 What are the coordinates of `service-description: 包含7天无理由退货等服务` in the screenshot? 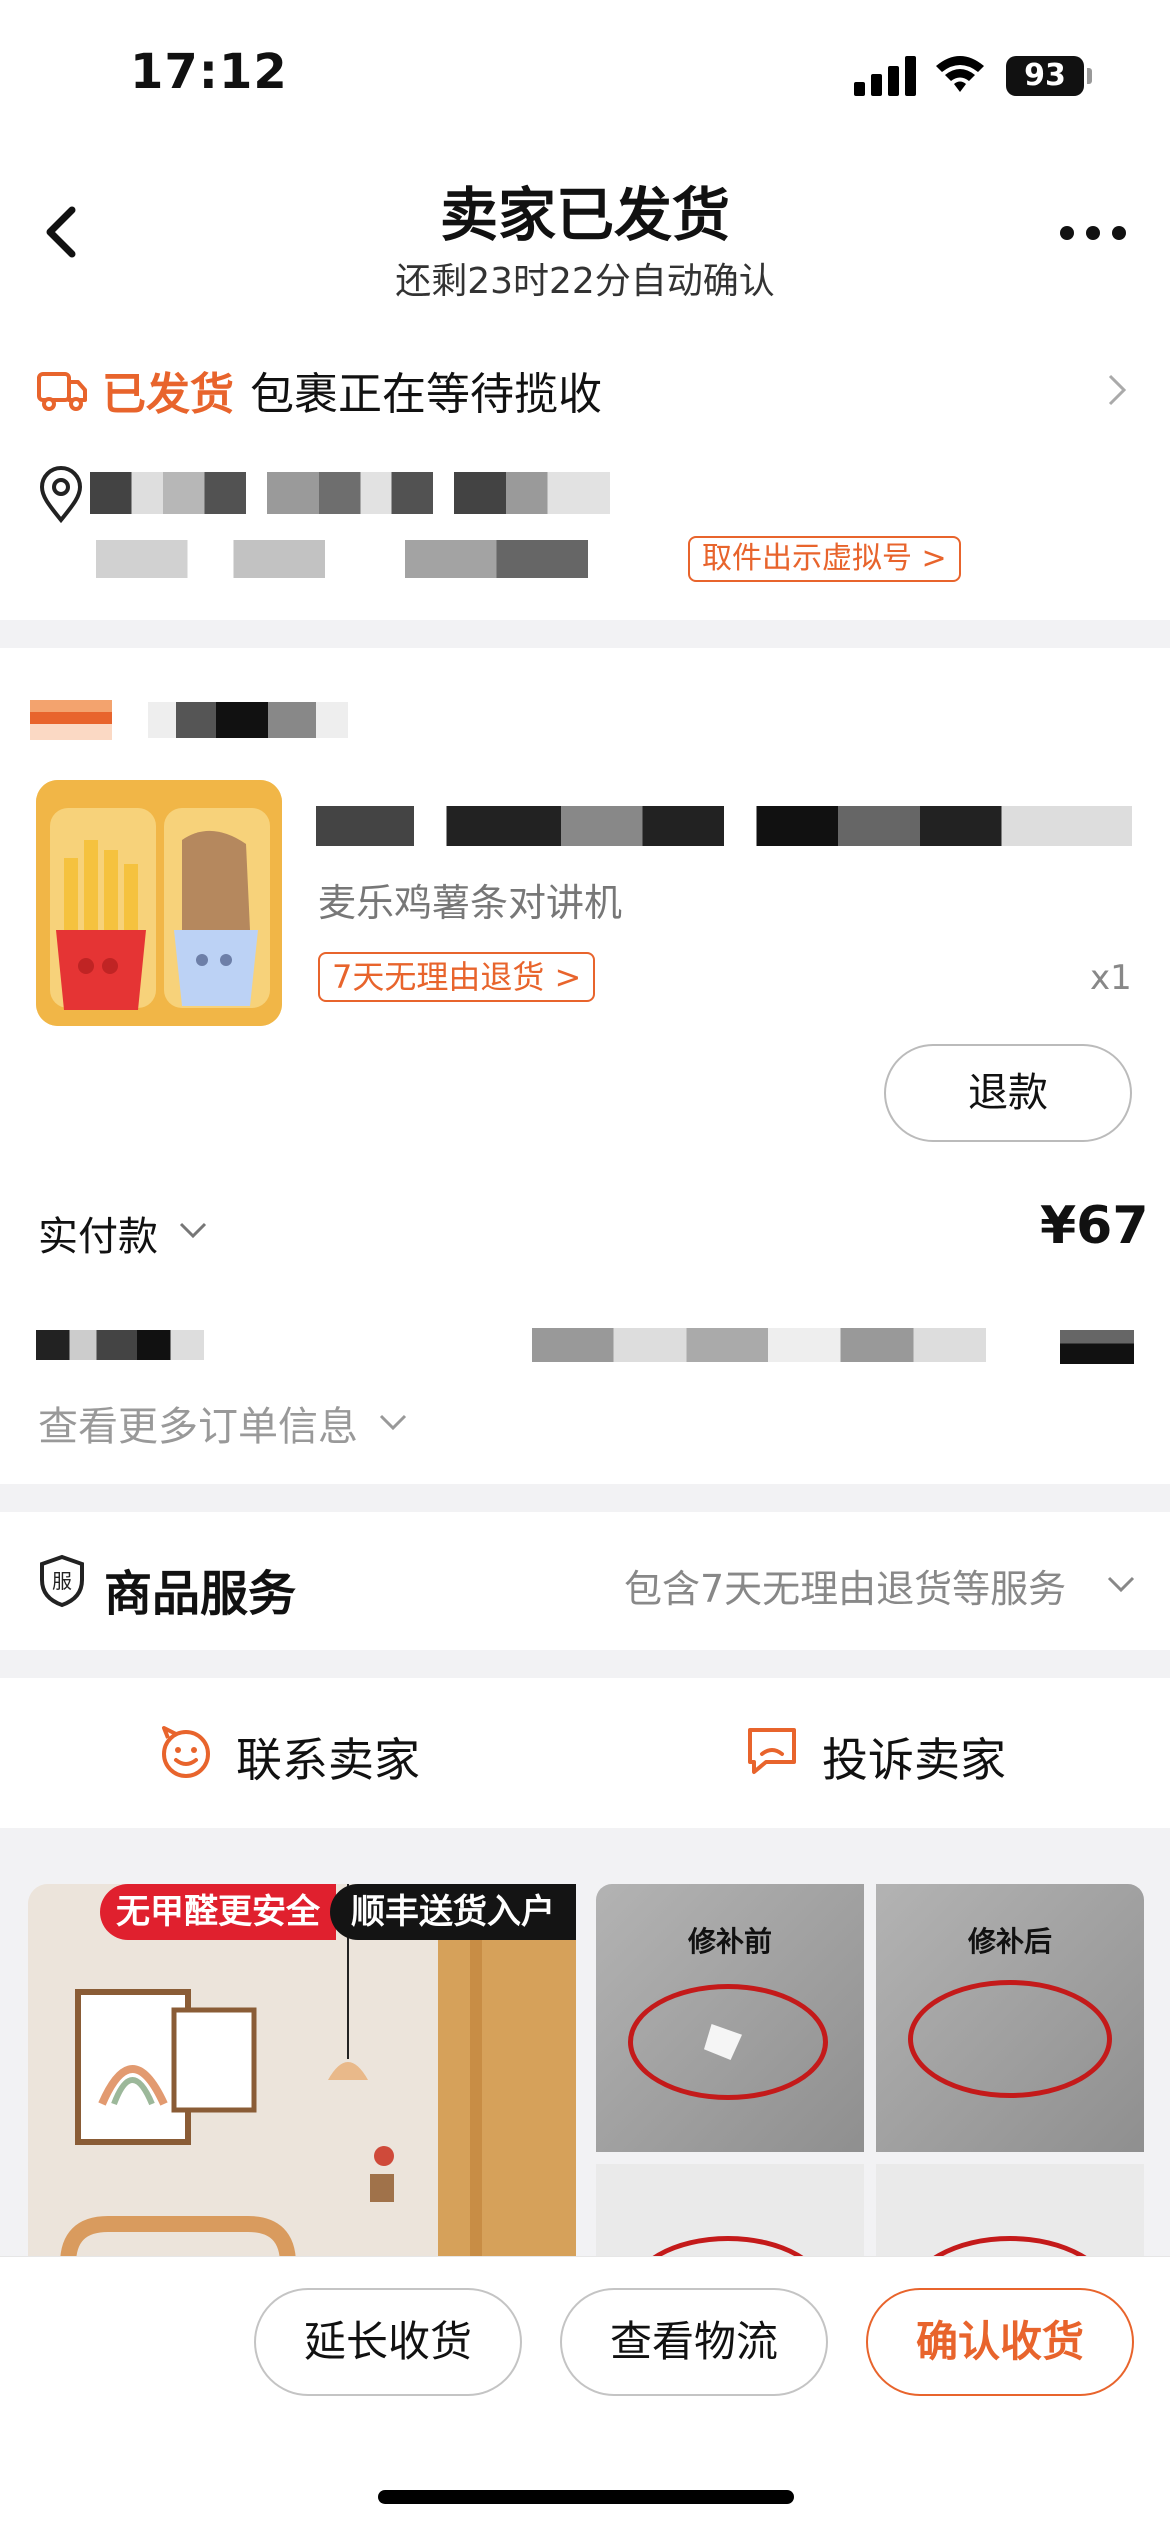 It's located at (845, 1585).